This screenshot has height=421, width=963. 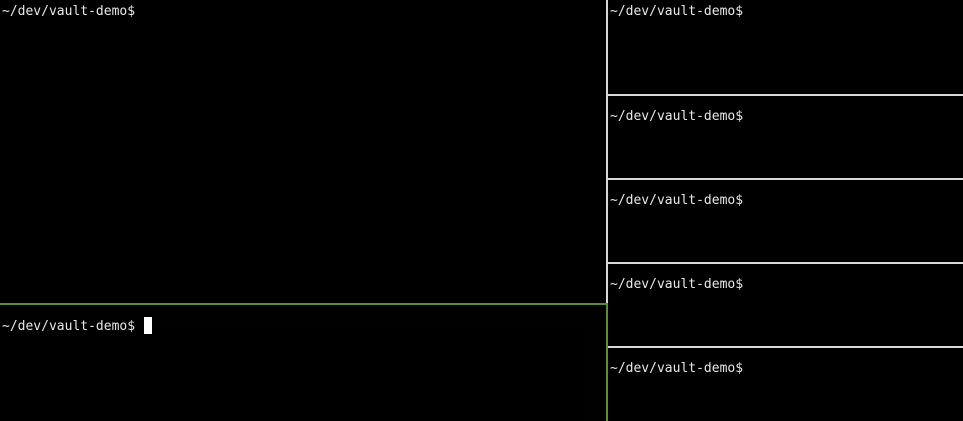 What do you see at coordinates (785, 305) in the screenshot?
I see `terminal-pane-right-4: ~/dev/vault-demo$` at bounding box center [785, 305].